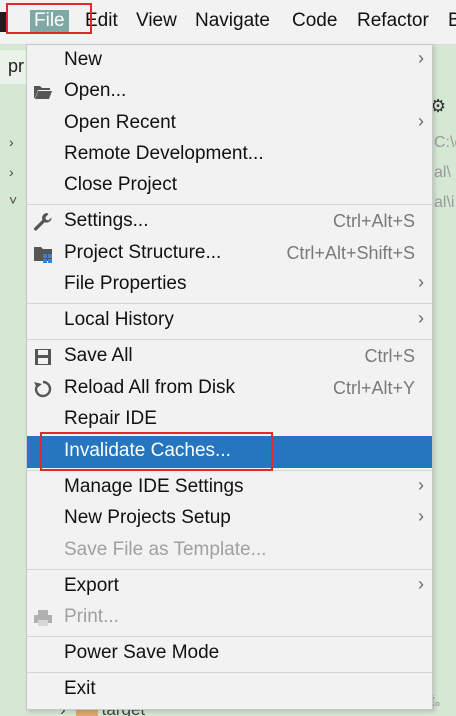 This screenshot has width=456, height=716. What do you see at coordinates (43, 357) in the screenshot?
I see `save-icon` at bounding box center [43, 357].